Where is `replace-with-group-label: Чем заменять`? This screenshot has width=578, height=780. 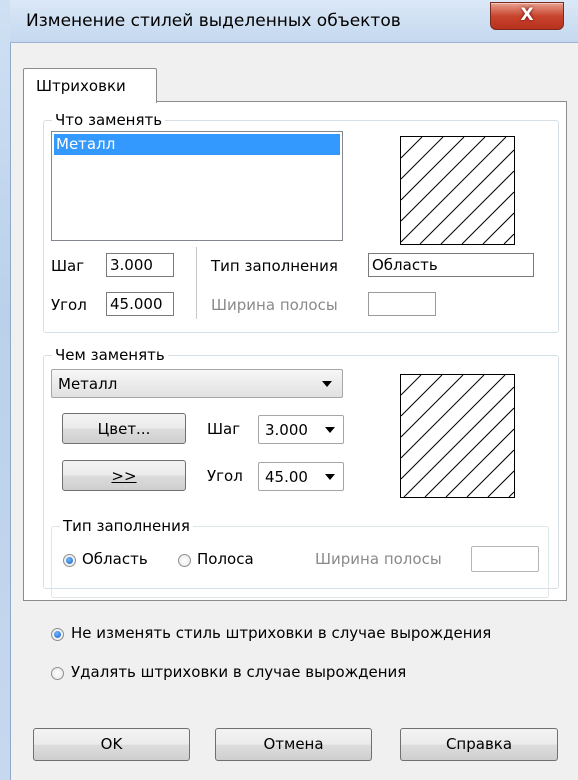 replace-with-group-label: Чем заменять is located at coordinates (110, 355).